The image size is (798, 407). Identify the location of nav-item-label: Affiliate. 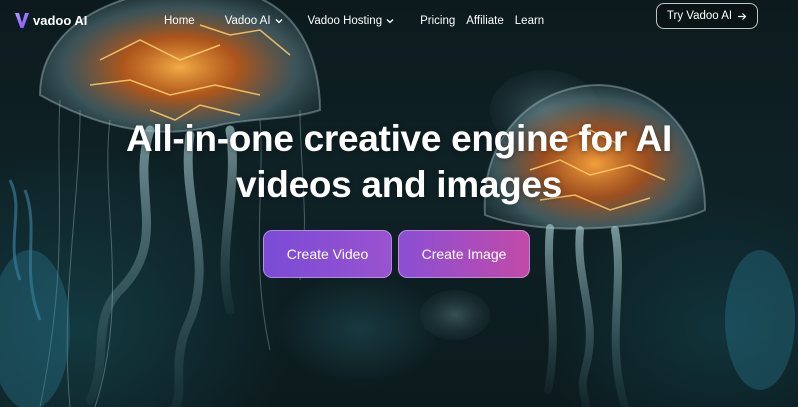
(485, 21).